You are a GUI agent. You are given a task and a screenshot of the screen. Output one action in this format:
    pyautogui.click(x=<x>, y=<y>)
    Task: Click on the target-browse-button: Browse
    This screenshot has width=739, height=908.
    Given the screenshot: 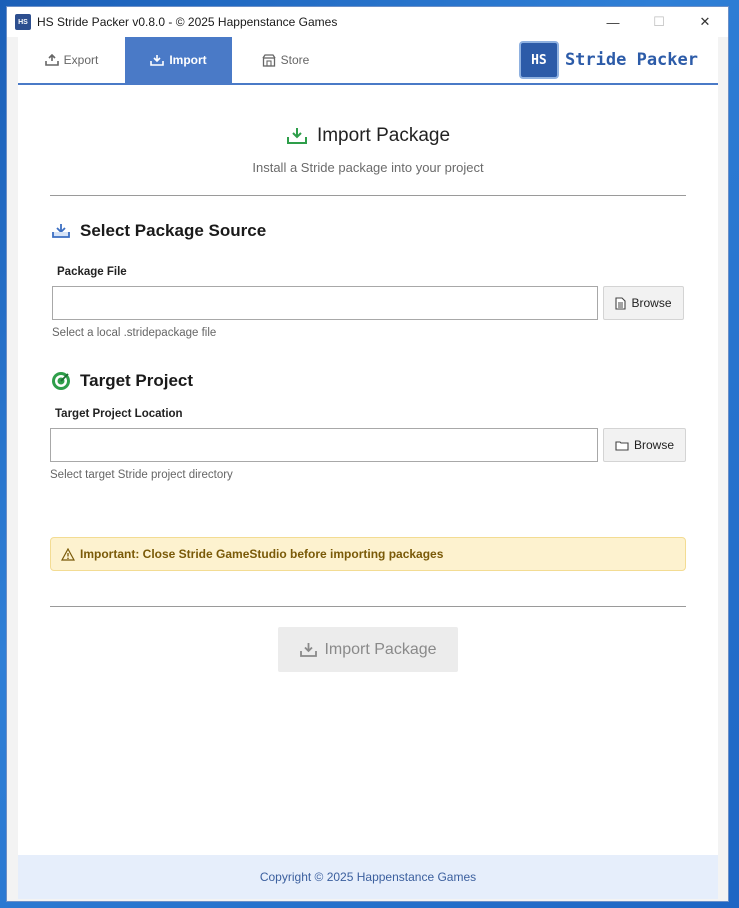 What is the action you would take?
    pyautogui.click(x=644, y=445)
    